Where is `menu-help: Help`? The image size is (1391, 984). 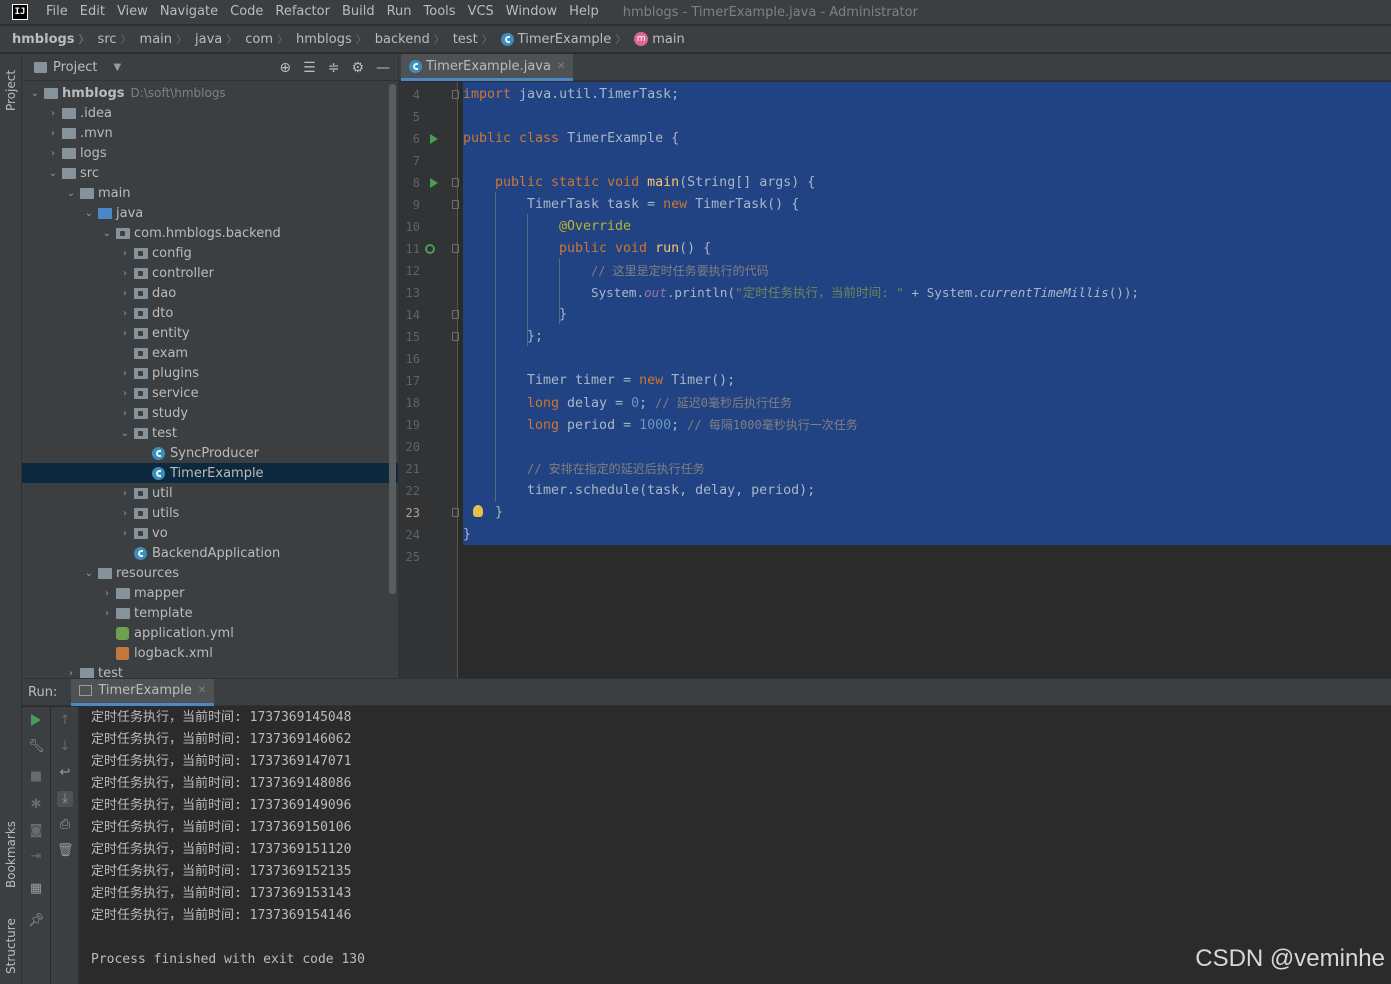 menu-help: Help is located at coordinates (584, 12).